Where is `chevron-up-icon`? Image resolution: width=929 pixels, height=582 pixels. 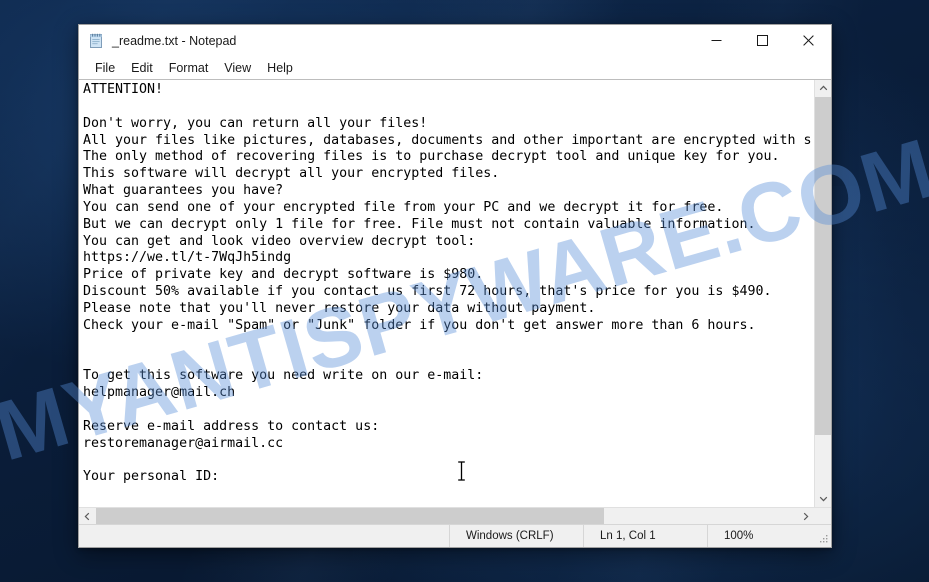 chevron-up-icon is located at coordinates (823, 88).